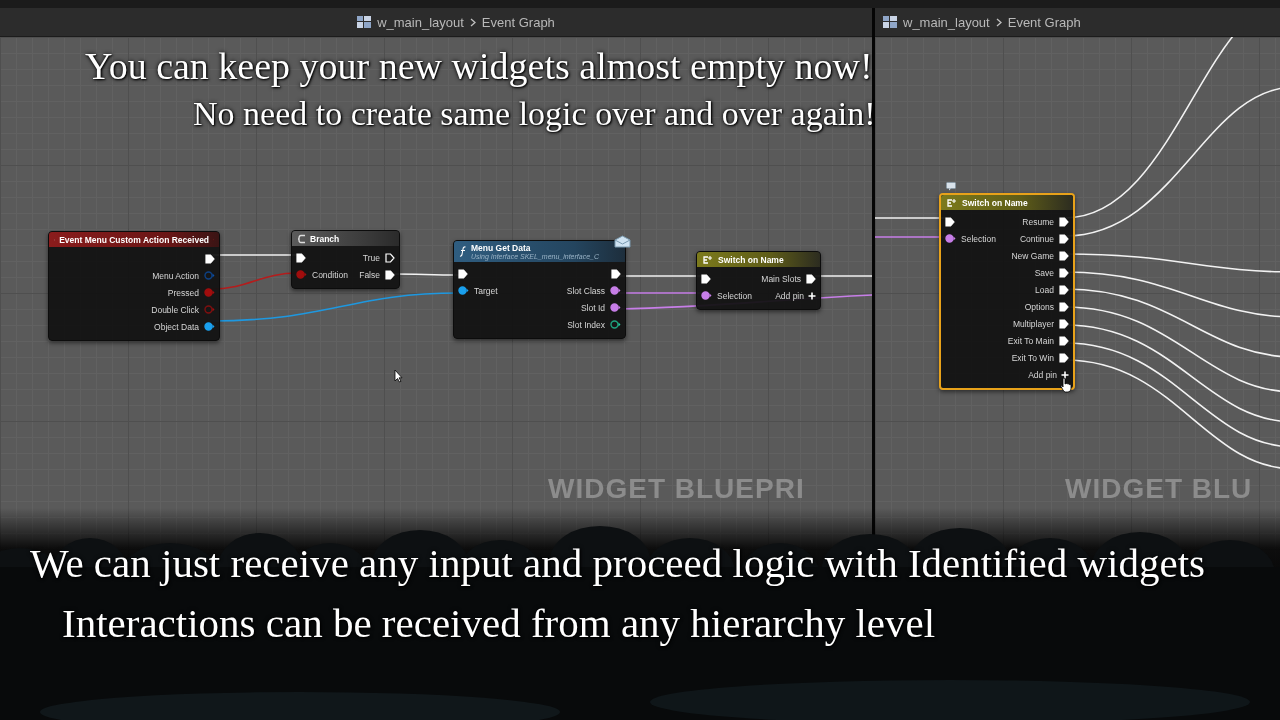 This screenshot has width=1280, height=720. I want to click on pin-label: Object Data, so click(176, 326).